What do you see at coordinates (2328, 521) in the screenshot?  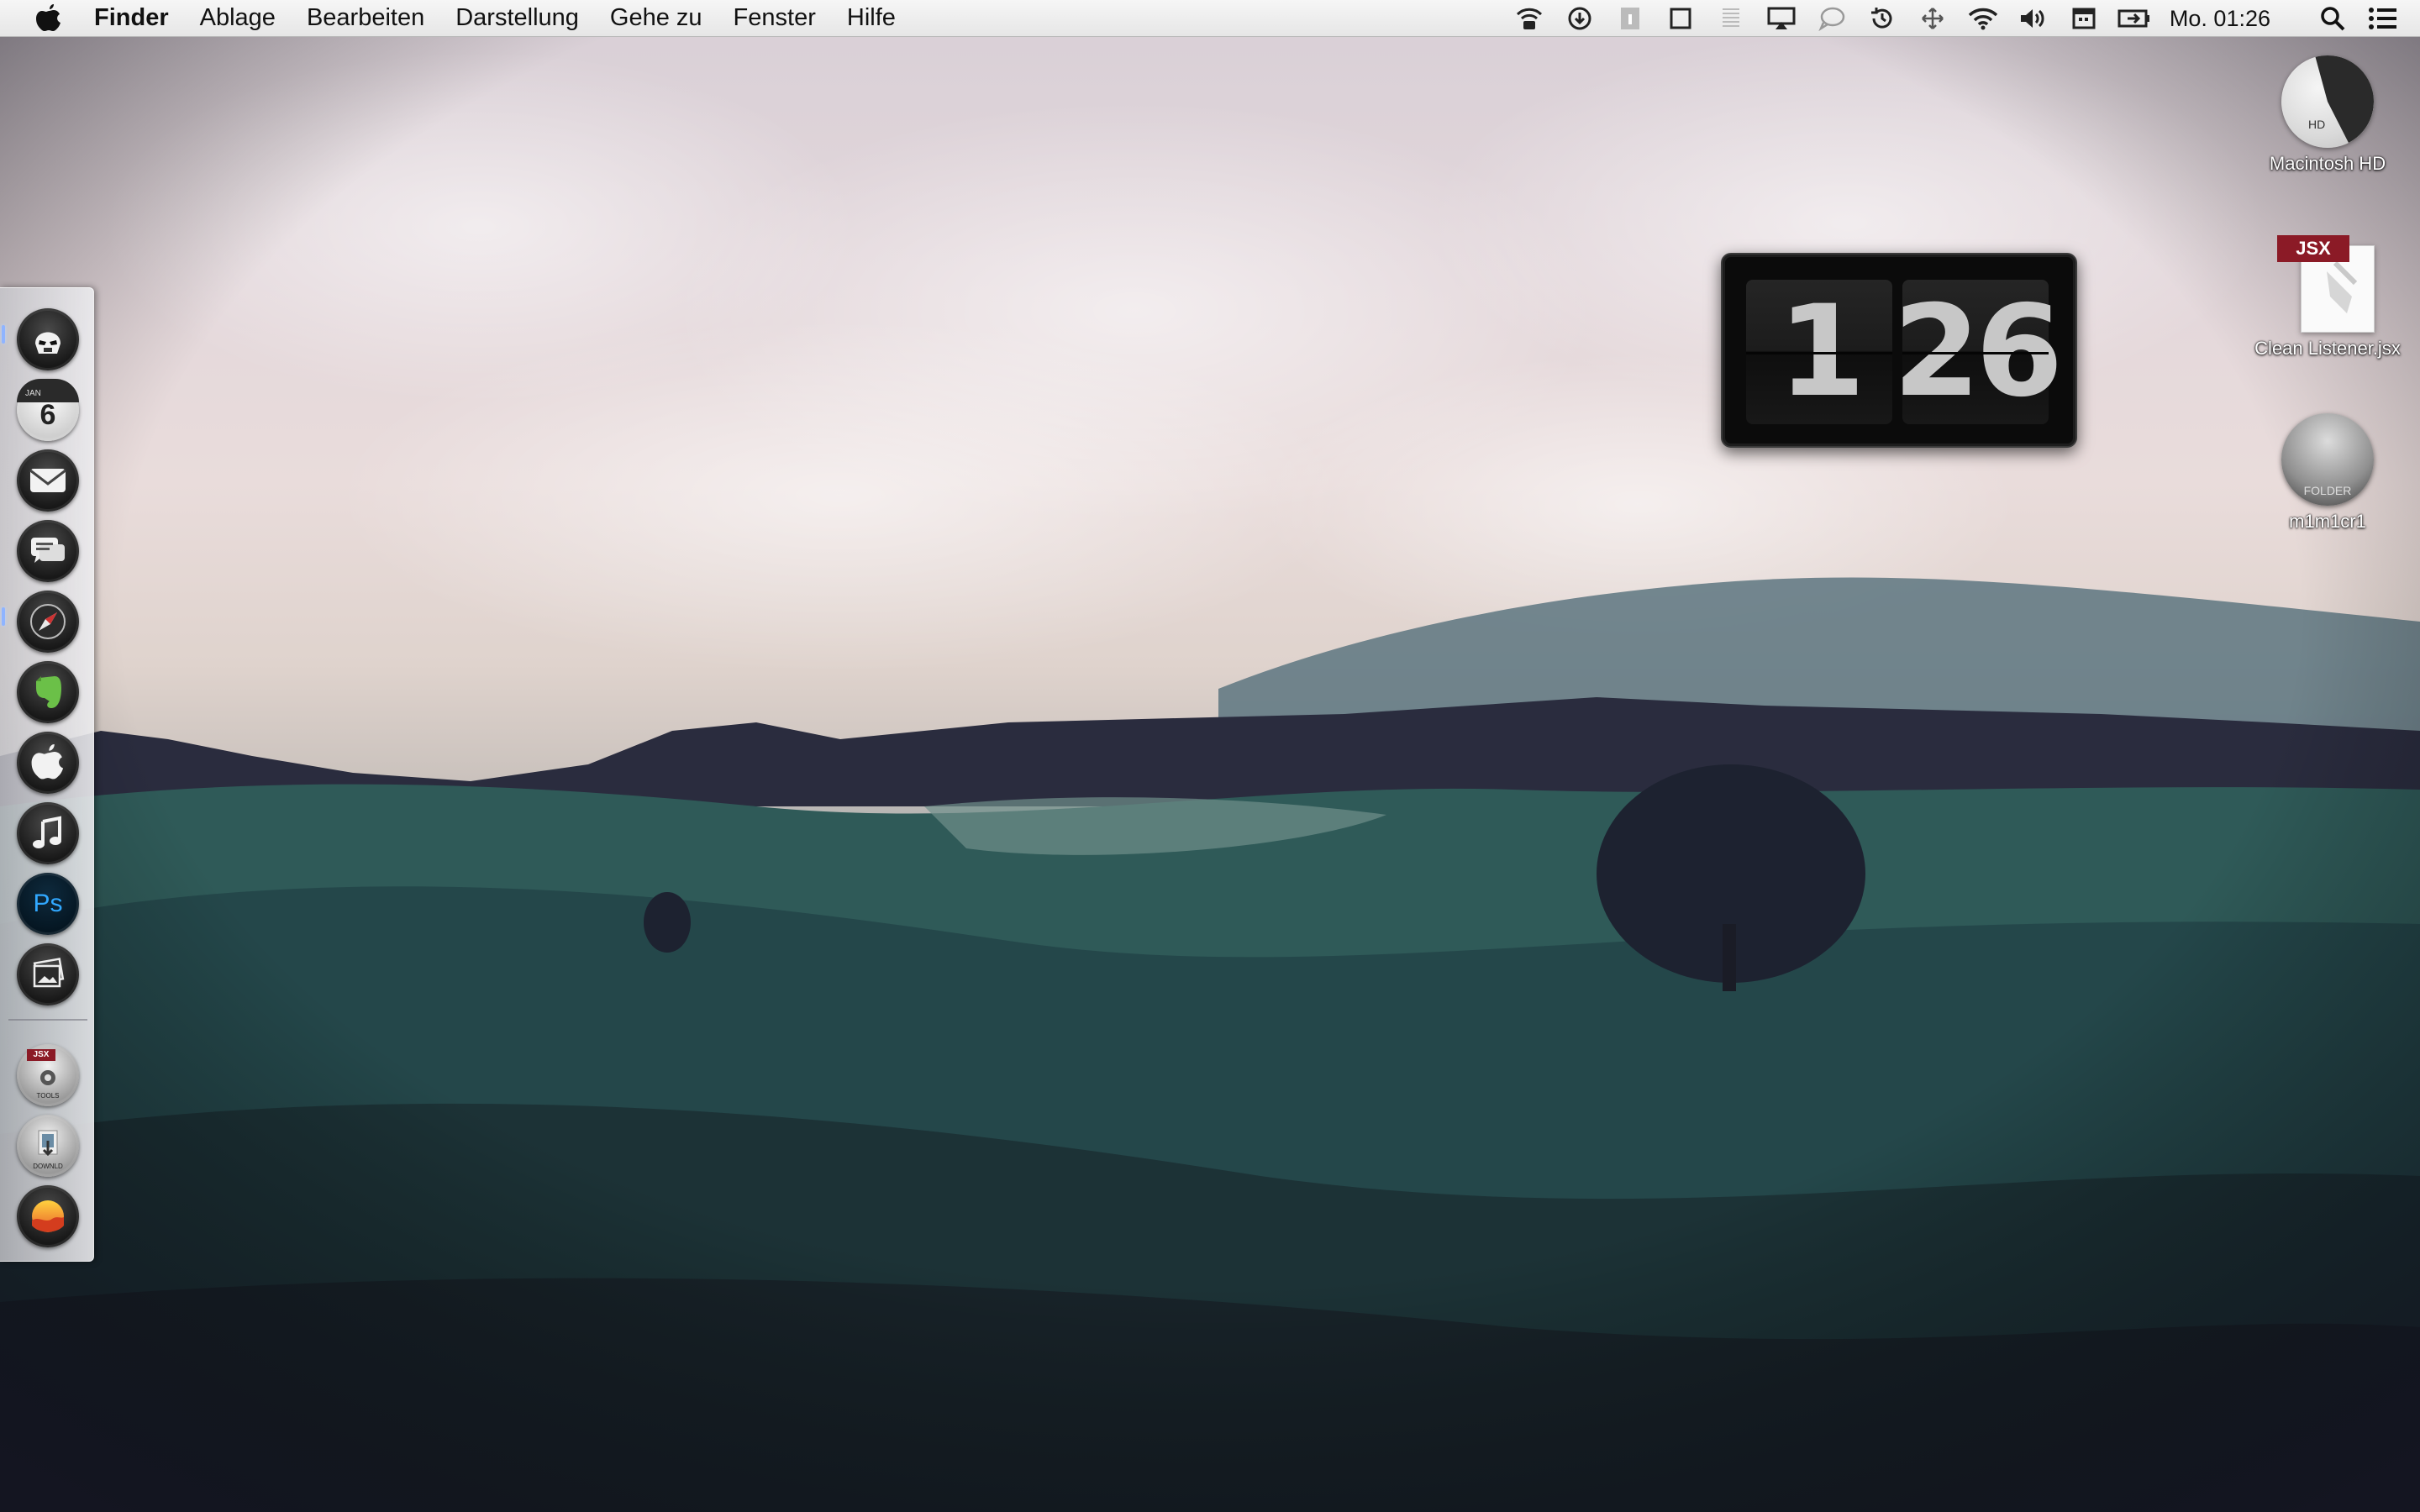 I see `desktop-item-label: m1m1cr1` at bounding box center [2328, 521].